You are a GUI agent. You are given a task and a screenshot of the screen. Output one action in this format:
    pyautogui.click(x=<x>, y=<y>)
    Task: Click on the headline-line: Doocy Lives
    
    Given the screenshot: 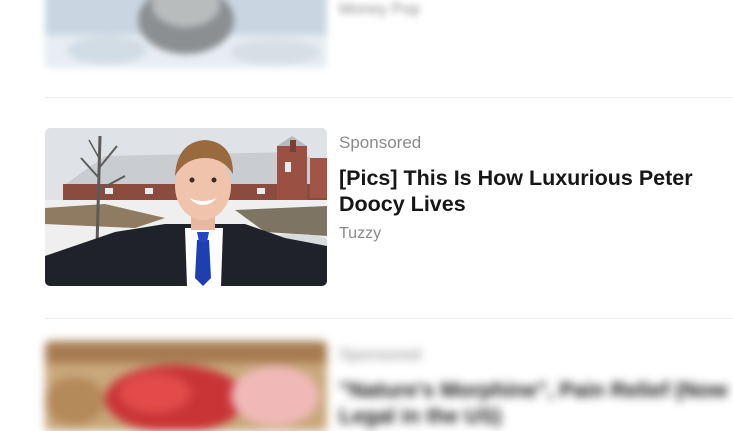 What is the action you would take?
    pyautogui.click(x=536, y=204)
    